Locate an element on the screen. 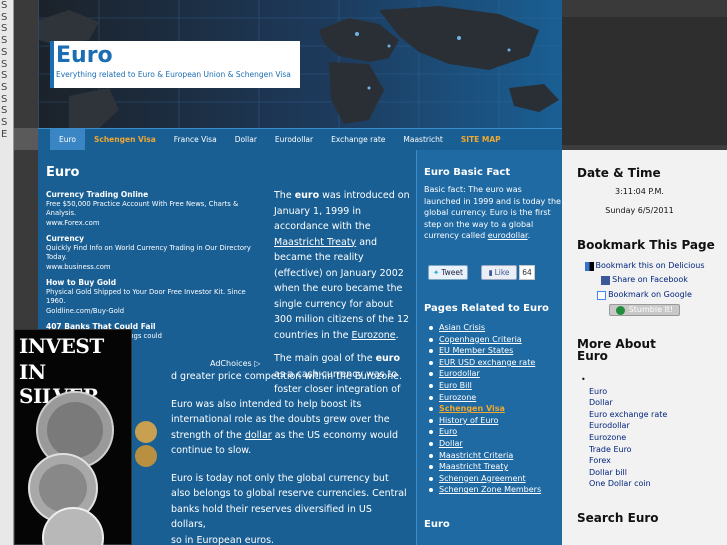 Image resolution: width=727 pixels, height=545 pixels. more-about-item: Euro is located at coordinates (649, 392).